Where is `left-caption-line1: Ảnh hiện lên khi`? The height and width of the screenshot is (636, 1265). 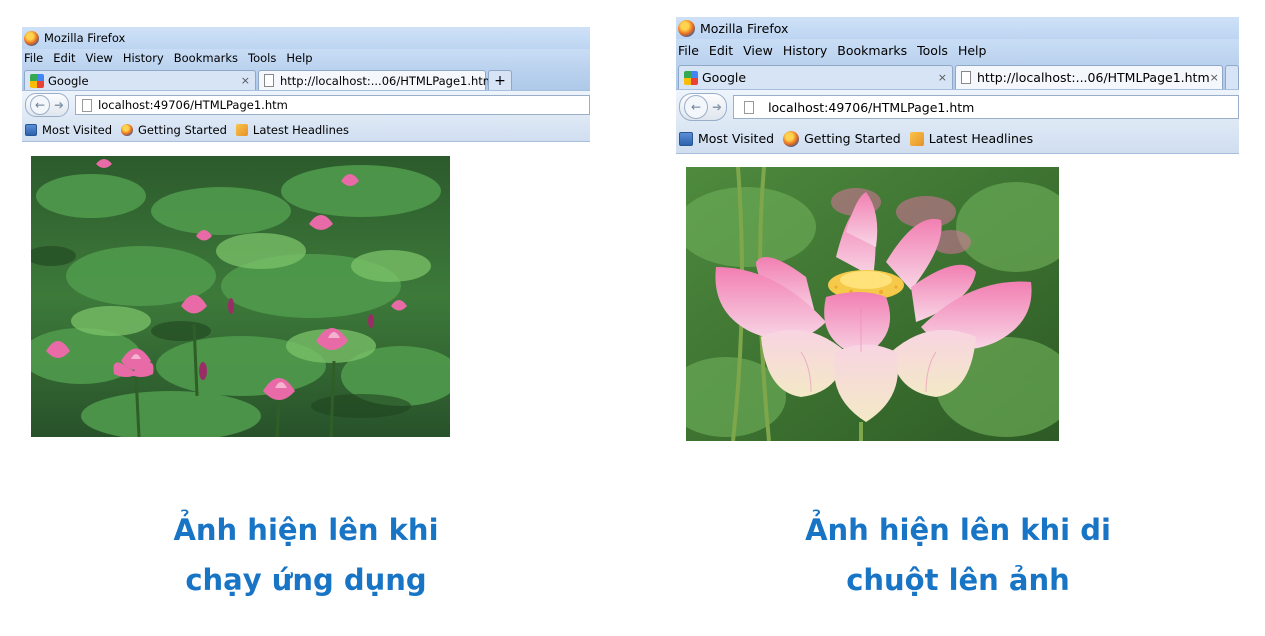
left-caption-line1: Ảnh hiện lên khi is located at coordinates (306, 530).